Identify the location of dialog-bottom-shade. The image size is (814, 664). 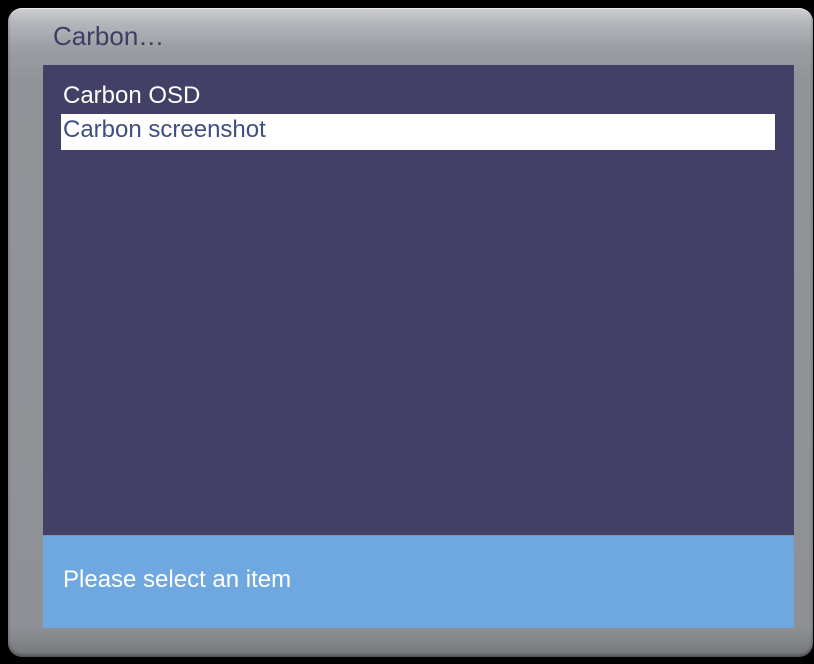
(410, 642).